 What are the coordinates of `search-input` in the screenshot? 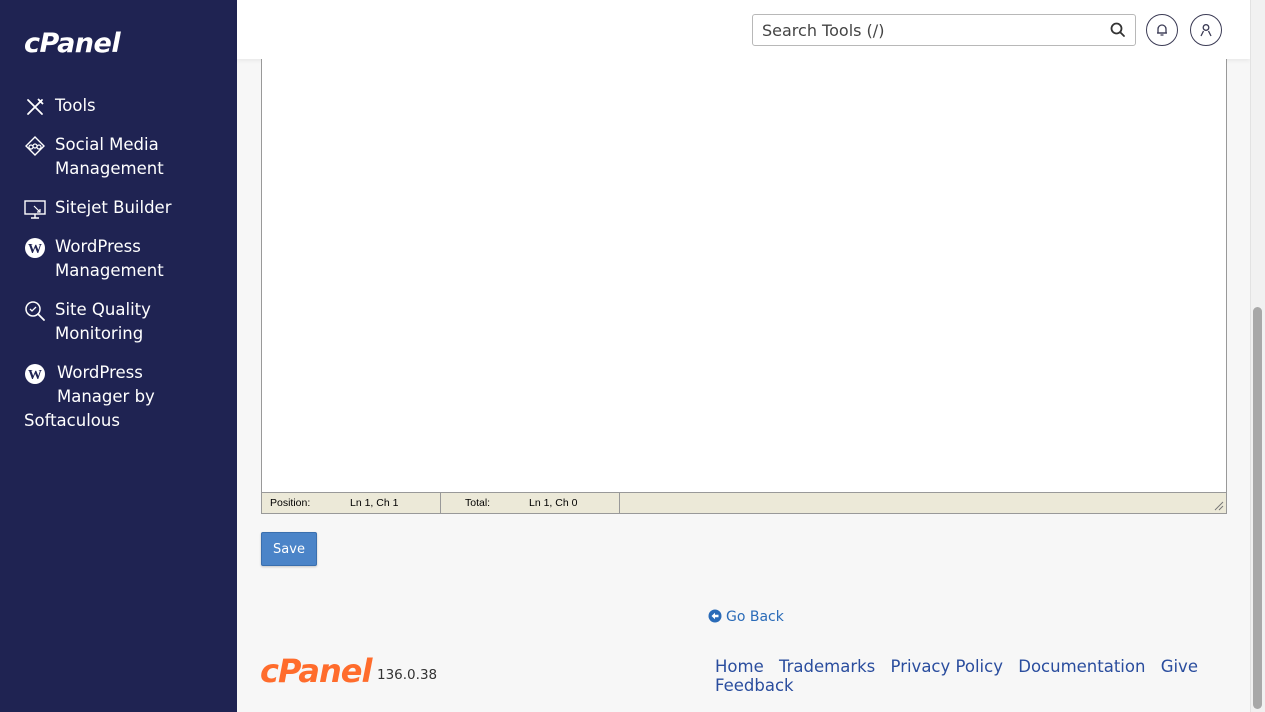 It's located at (923, 30).